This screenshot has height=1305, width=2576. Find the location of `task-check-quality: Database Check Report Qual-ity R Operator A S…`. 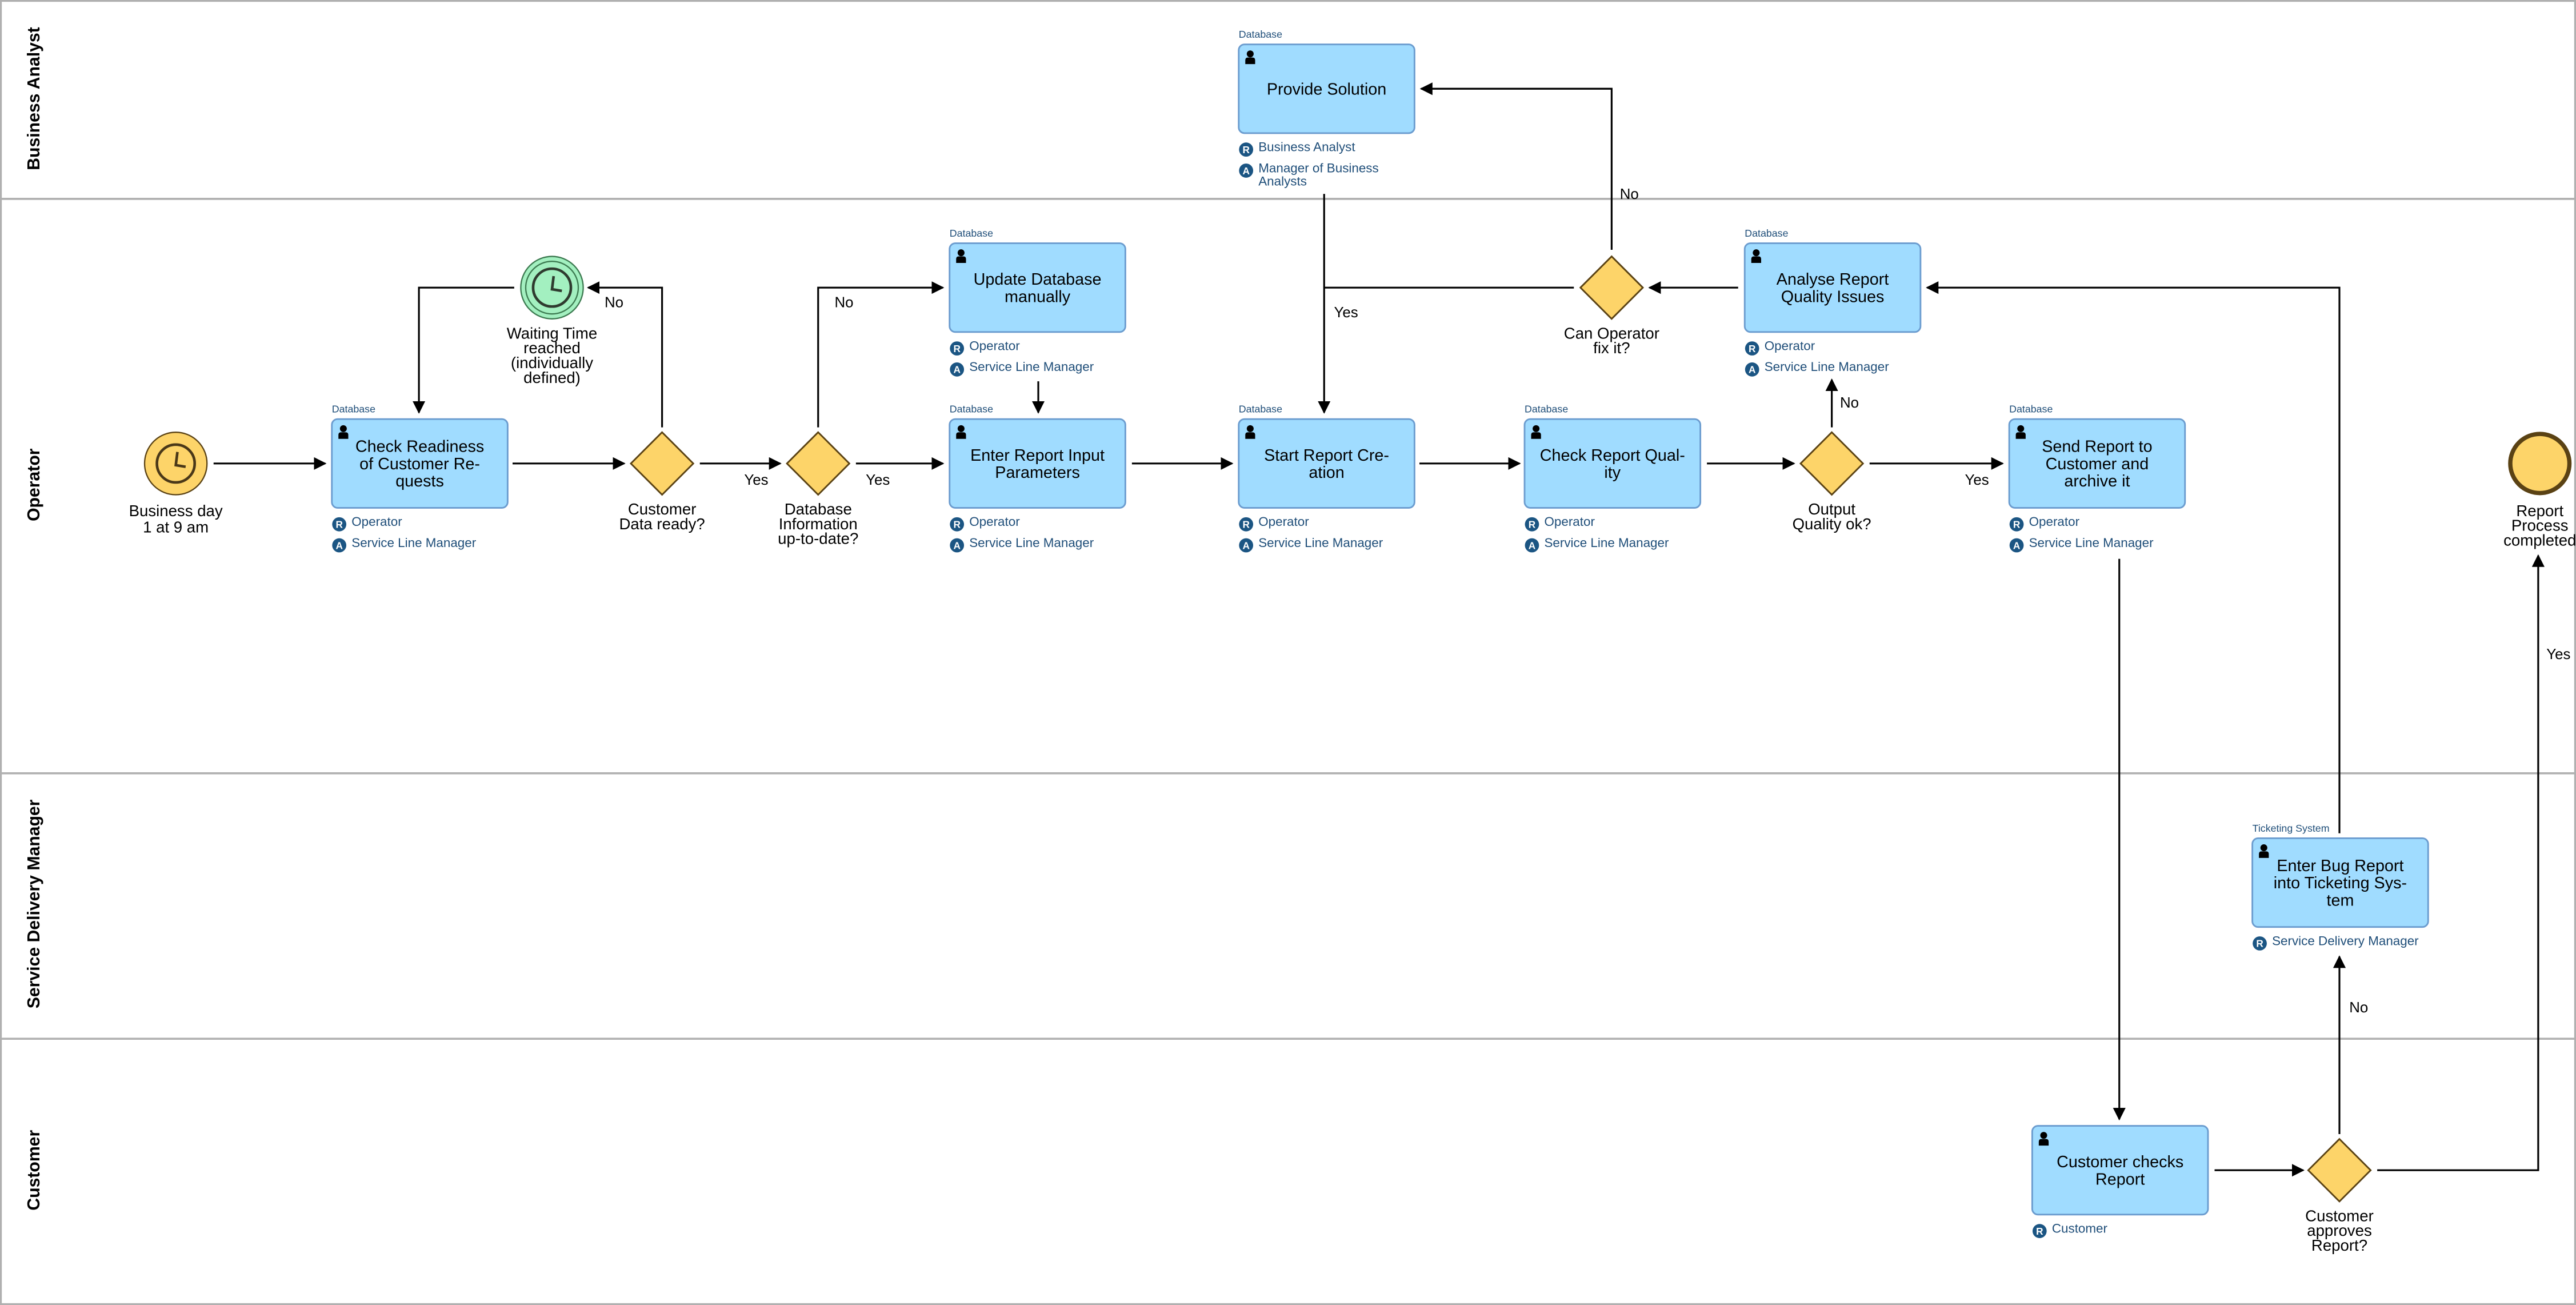

task-check-quality: Database Check Report Qual-ity R Operator A S… is located at coordinates (1612, 478).